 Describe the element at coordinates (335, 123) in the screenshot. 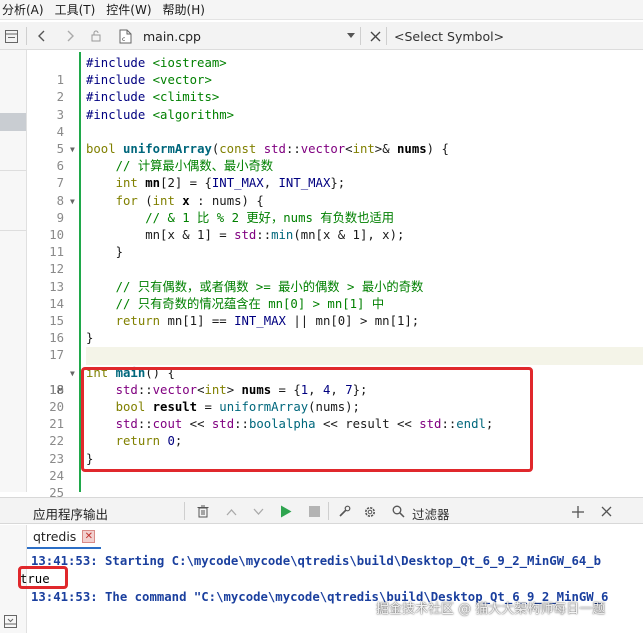

I see `code-line: 4 #include <algorithm>` at that location.